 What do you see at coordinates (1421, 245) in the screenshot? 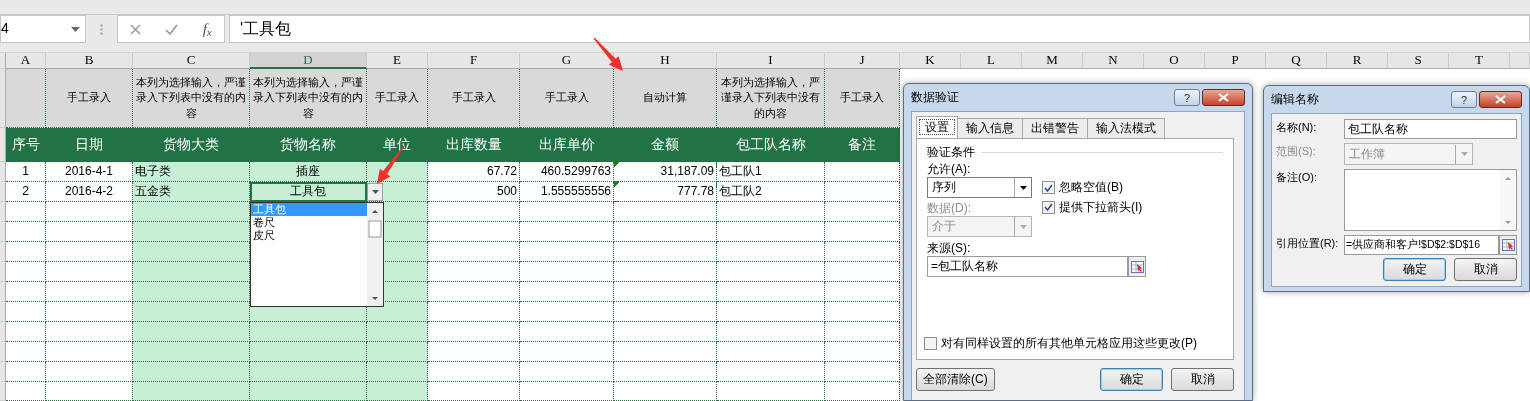
I see `reference-field: =供应商和客户!$D$2:$D$16` at bounding box center [1421, 245].